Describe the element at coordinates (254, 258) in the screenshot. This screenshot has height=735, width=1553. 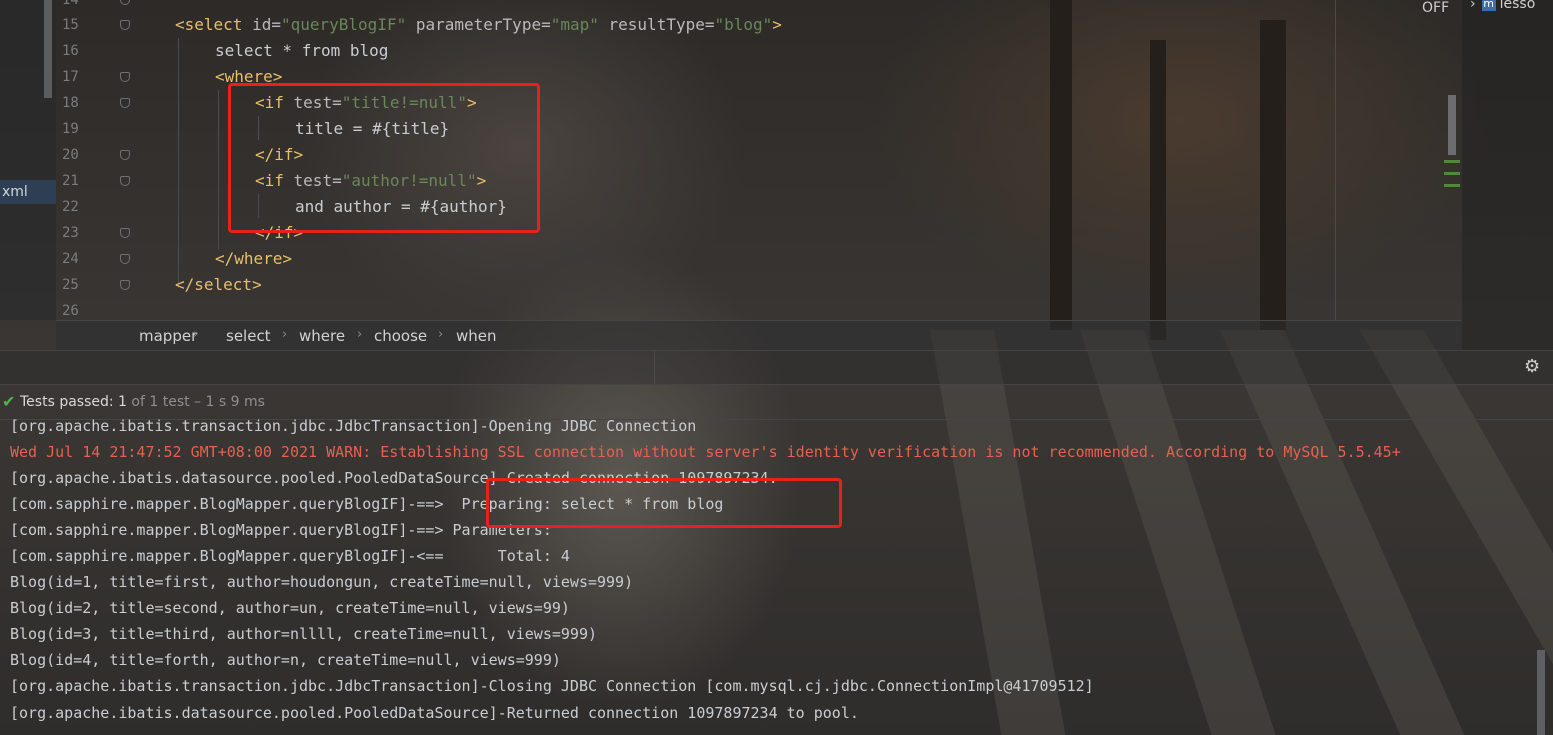
I see `code-text: </where>` at that location.